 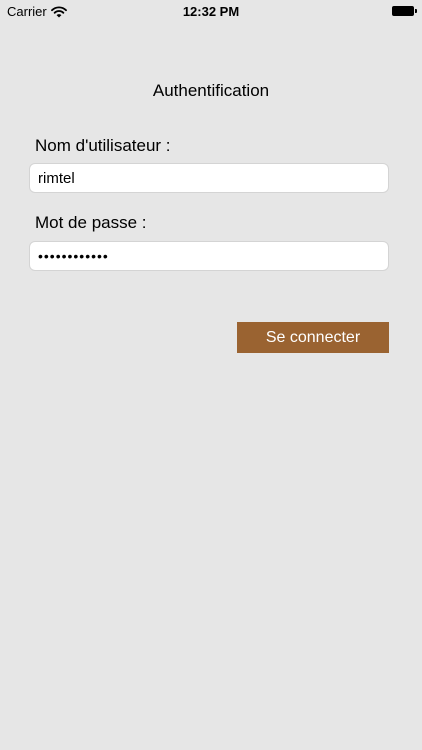 I want to click on connect-button: Se connecter, so click(x=313, y=337).